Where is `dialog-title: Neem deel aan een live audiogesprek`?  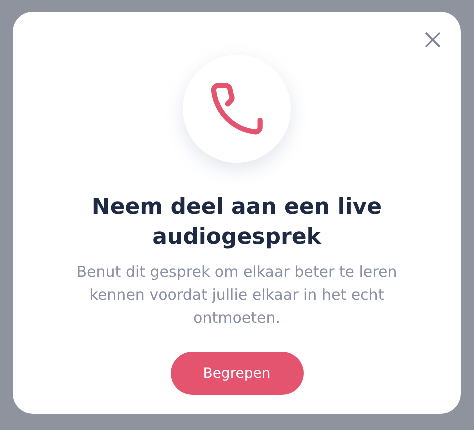 dialog-title: Neem deel aan een live audiogesprek is located at coordinates (237, 223).